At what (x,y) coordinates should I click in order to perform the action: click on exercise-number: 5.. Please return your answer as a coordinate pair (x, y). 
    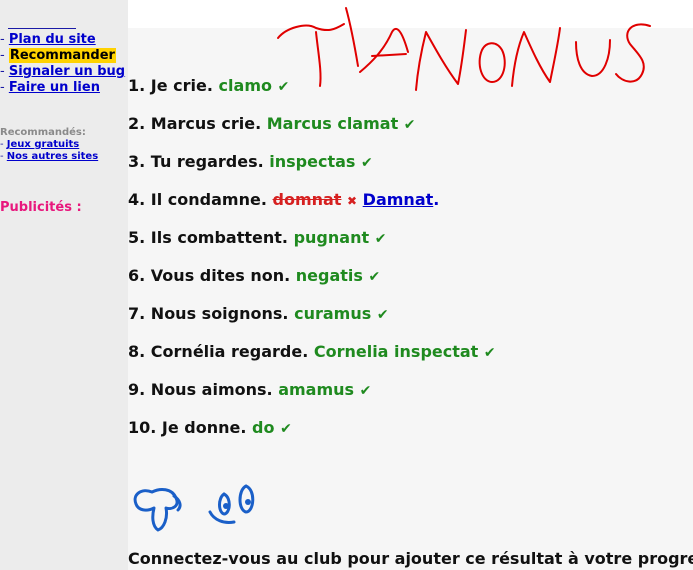
    Looking at the image, I should click on (137, 237).